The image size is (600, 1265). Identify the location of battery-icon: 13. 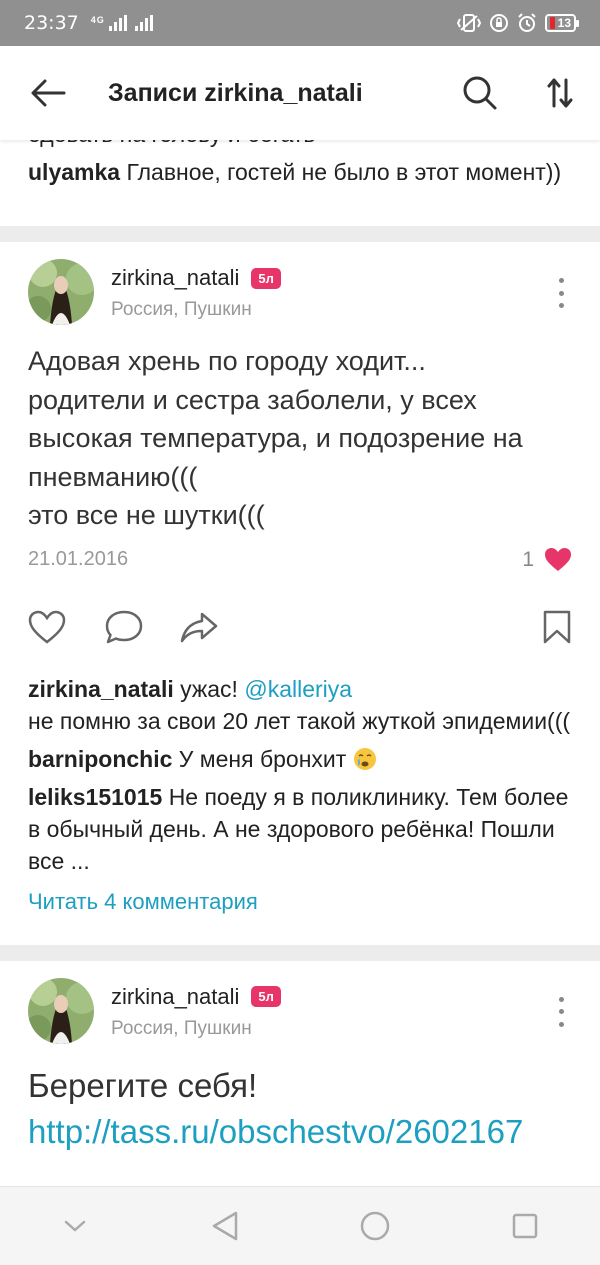
(562, 23).